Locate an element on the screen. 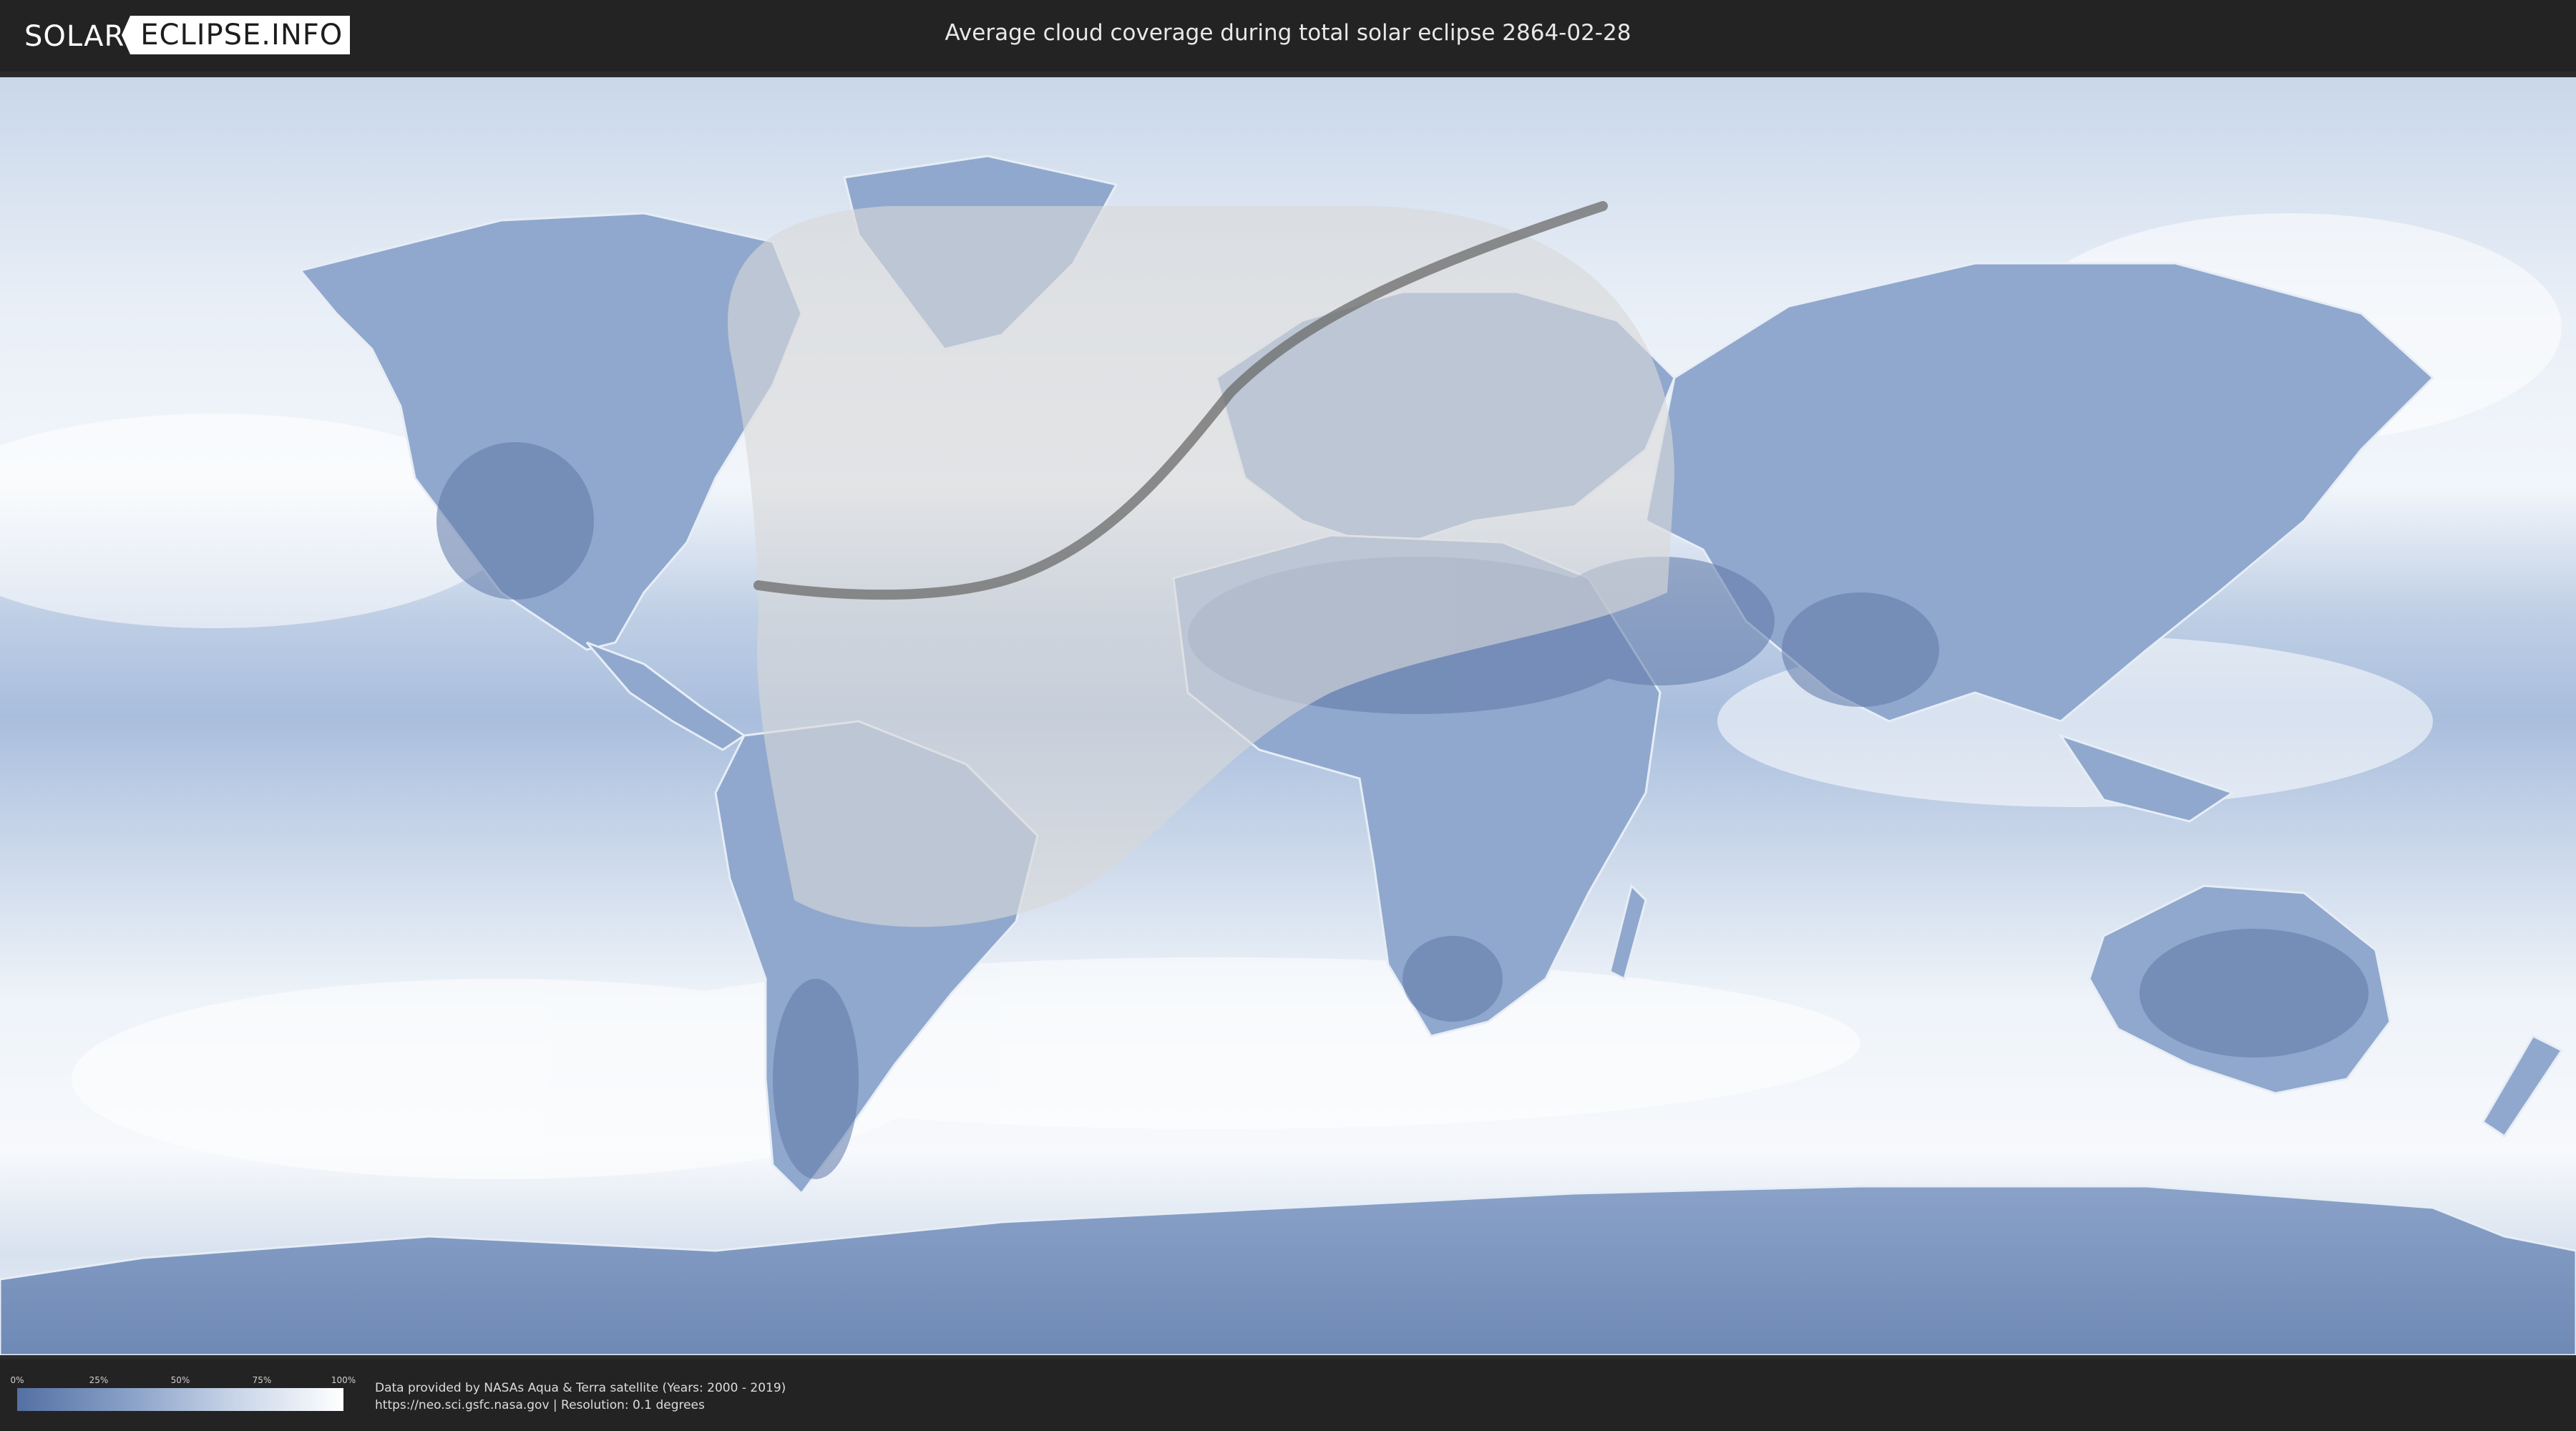 This screenshot has width=2576, height=1431. legend-ticks: 0% 25% 50% 75% 100% is located at coordinates (183, 1382).